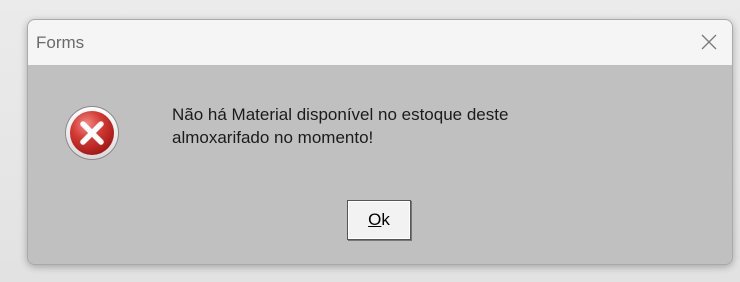  Describe the element at coordinates (273, 137) in the screenshot. I see `message-line-2: almoxarifado no momento!` at that location.